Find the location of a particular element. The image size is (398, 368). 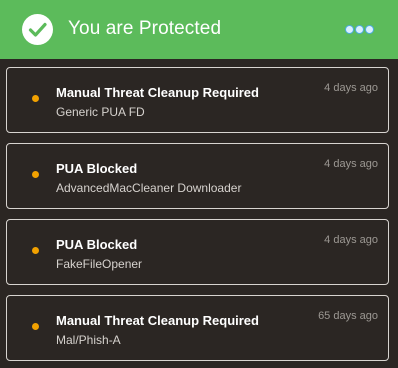

alert-detail: Mal/Phish-A is located at coordinates (88, 340).